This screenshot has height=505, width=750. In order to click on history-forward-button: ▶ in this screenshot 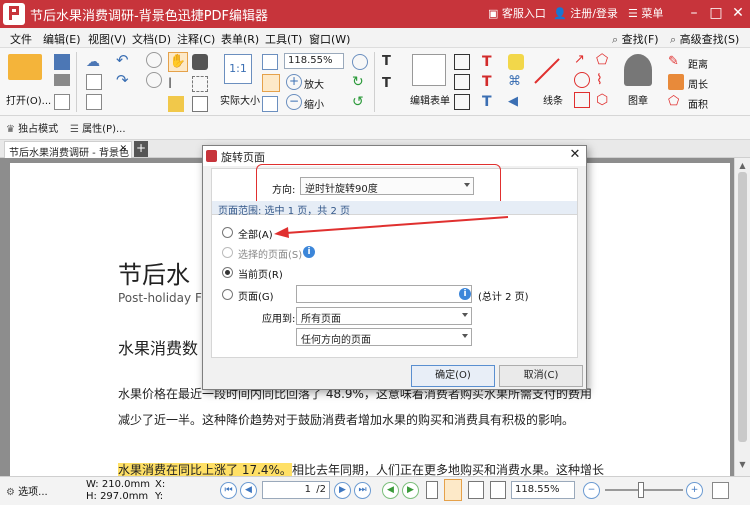, I will do `click(410, 490)`.